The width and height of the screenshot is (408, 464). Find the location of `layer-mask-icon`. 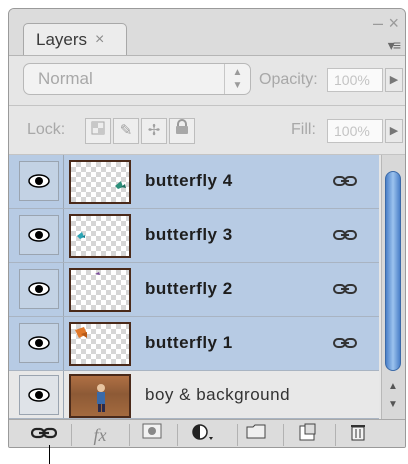

layer-mask-icon is located at coordinates (152, 435).